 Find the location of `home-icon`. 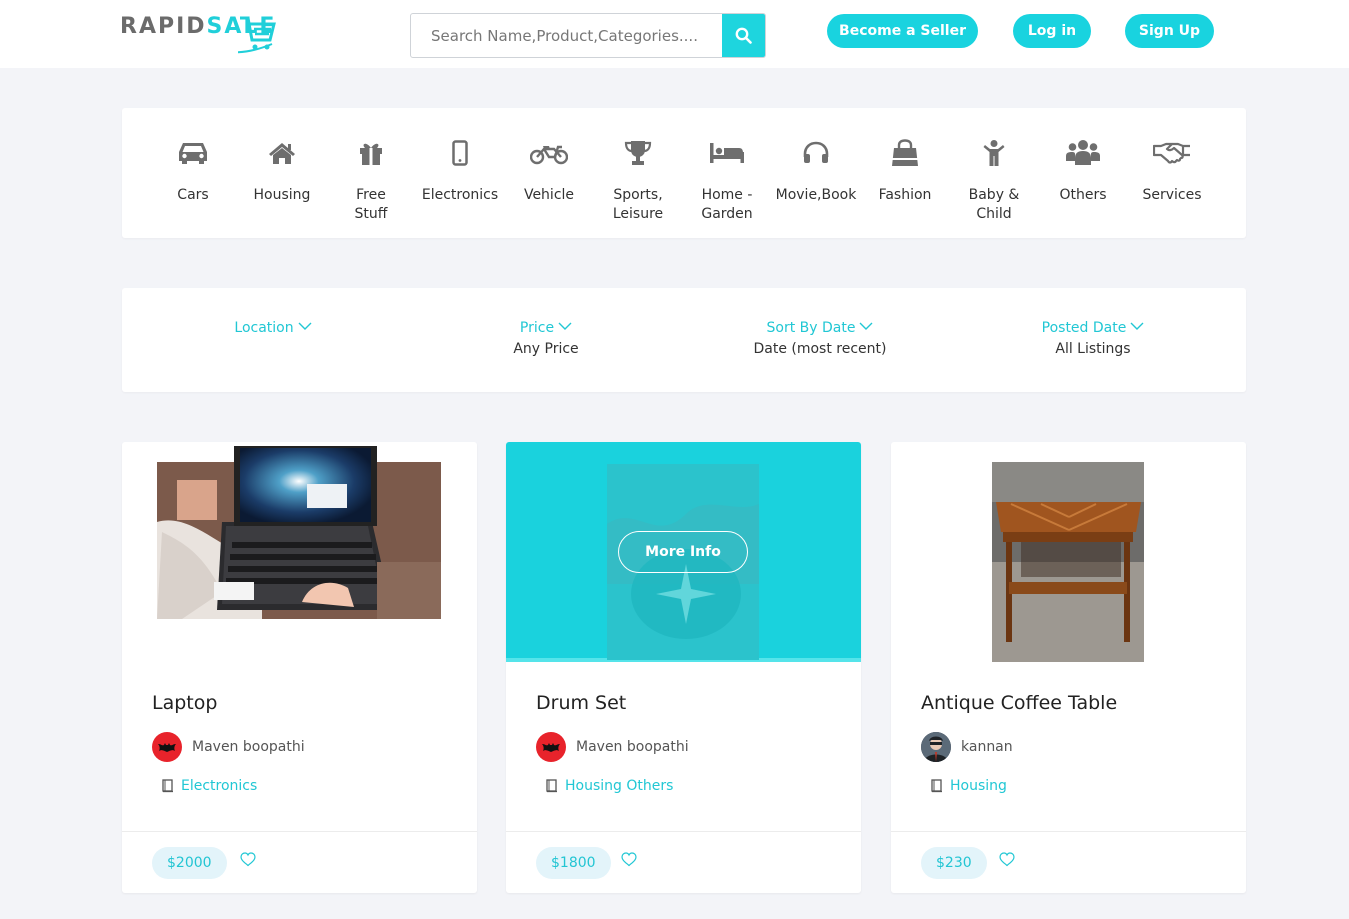

home-icon is located at coordinates (282, 153).